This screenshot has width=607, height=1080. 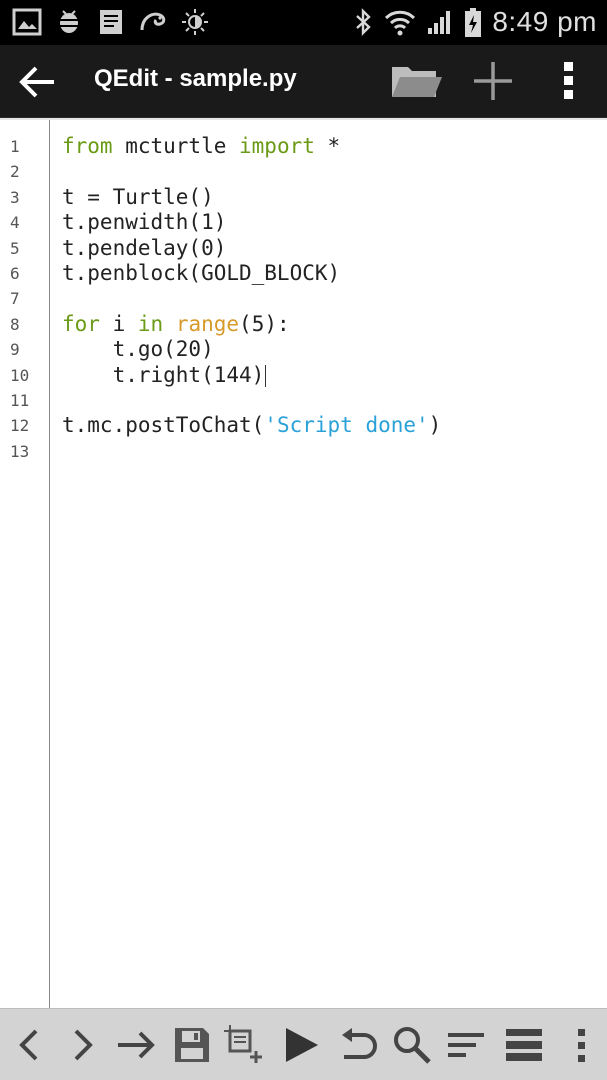 I want to click on play-icon, so click(x=302, y=1045).